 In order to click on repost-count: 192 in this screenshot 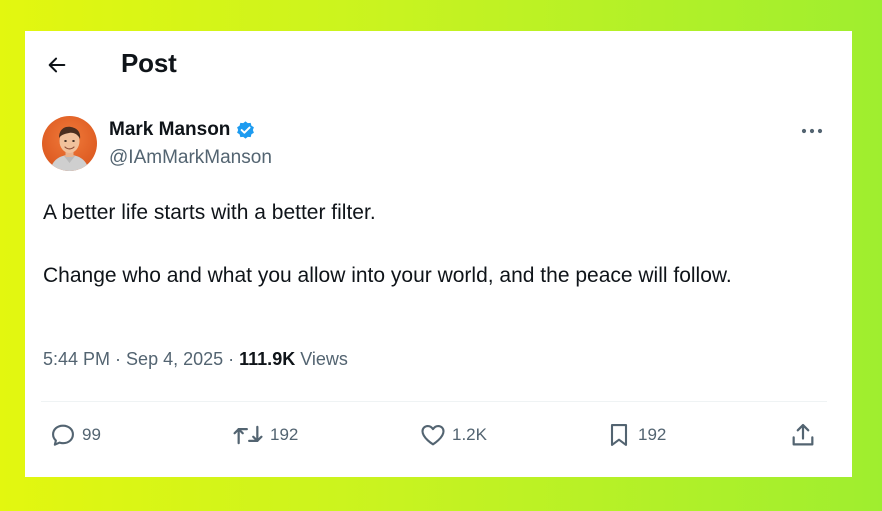, I will do `click(284, 434)`.